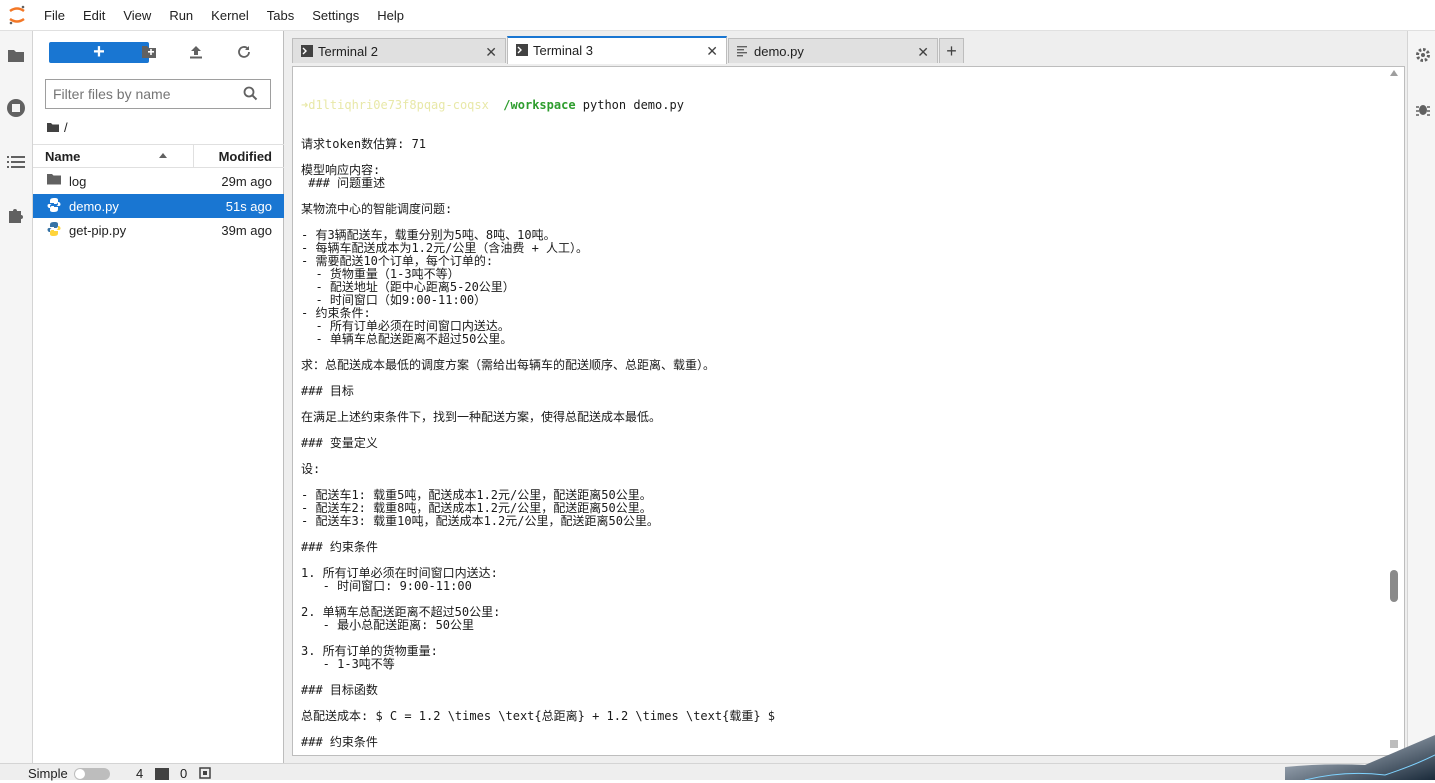 This screenshot has width=1435, height=783. Describe the element at coordinates (66, 127) in the screenshot. I see `breadcrumb-root: /` at that location.